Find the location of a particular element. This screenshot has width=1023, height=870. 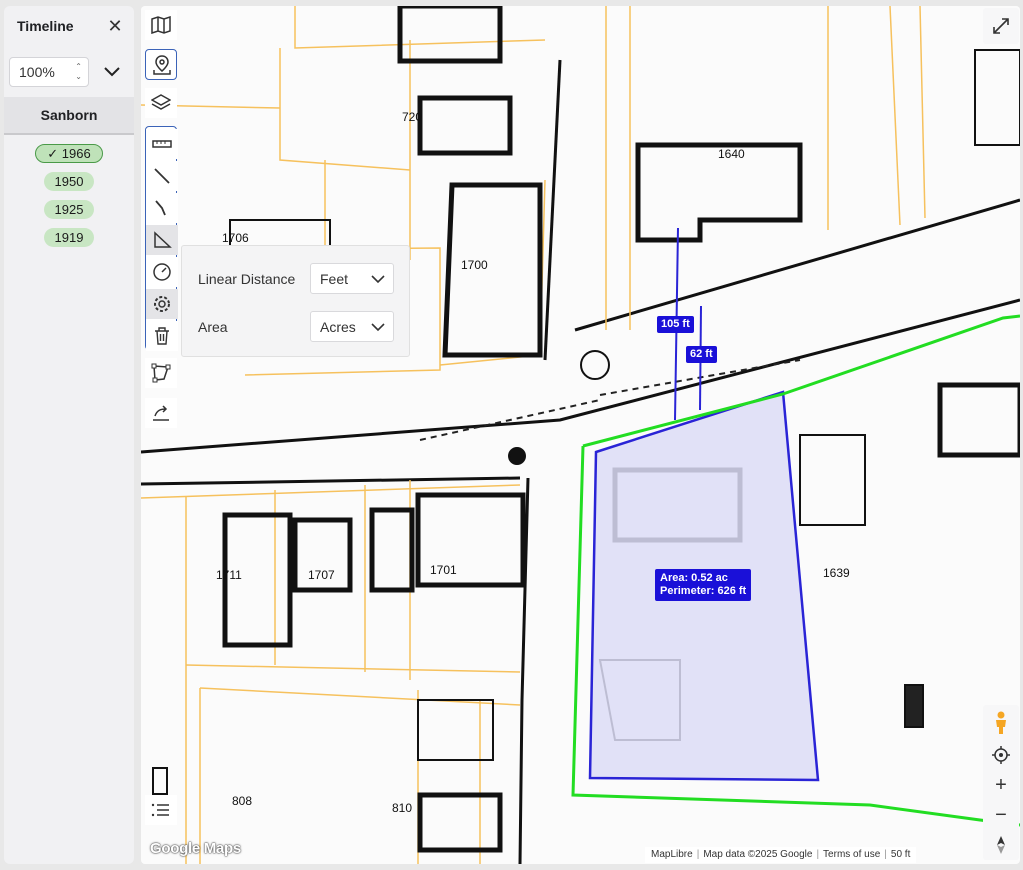

location-pin-button is located at coordinates (161, 64).